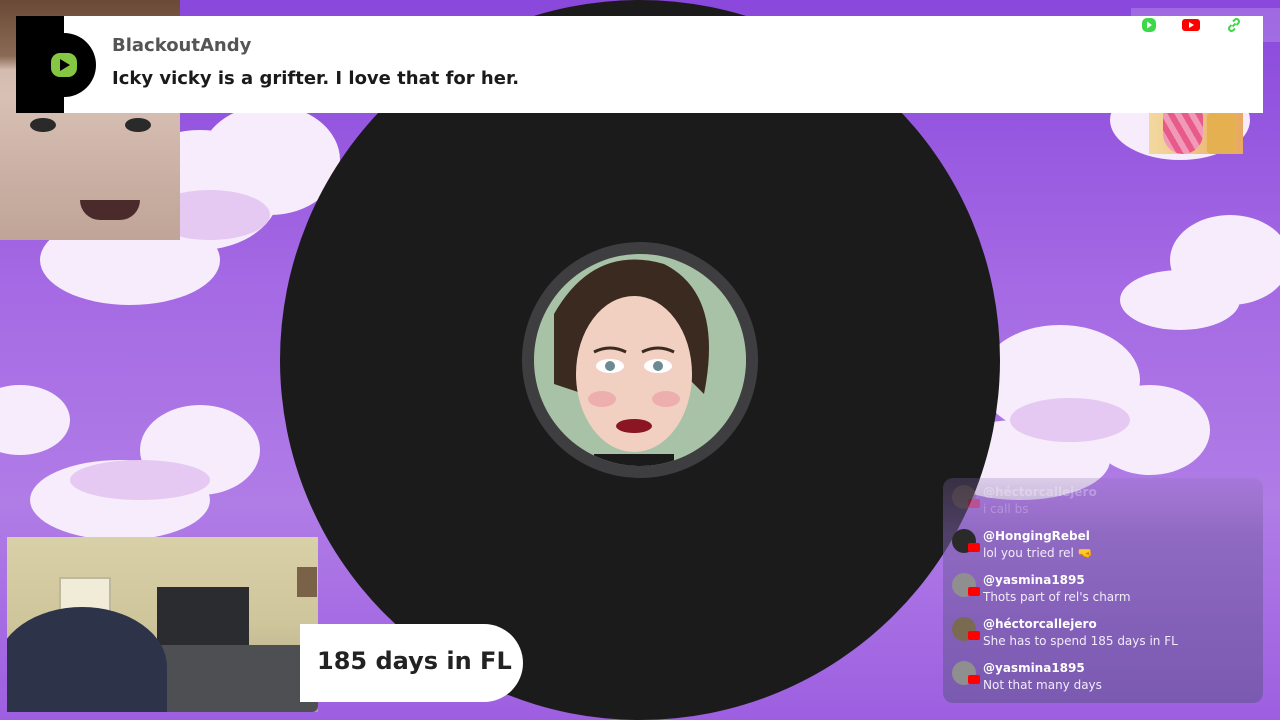  What do you see at coordinates (110, 210) in the screenshot?
I see `webcam-mouth` at bounding box center [110, 210].